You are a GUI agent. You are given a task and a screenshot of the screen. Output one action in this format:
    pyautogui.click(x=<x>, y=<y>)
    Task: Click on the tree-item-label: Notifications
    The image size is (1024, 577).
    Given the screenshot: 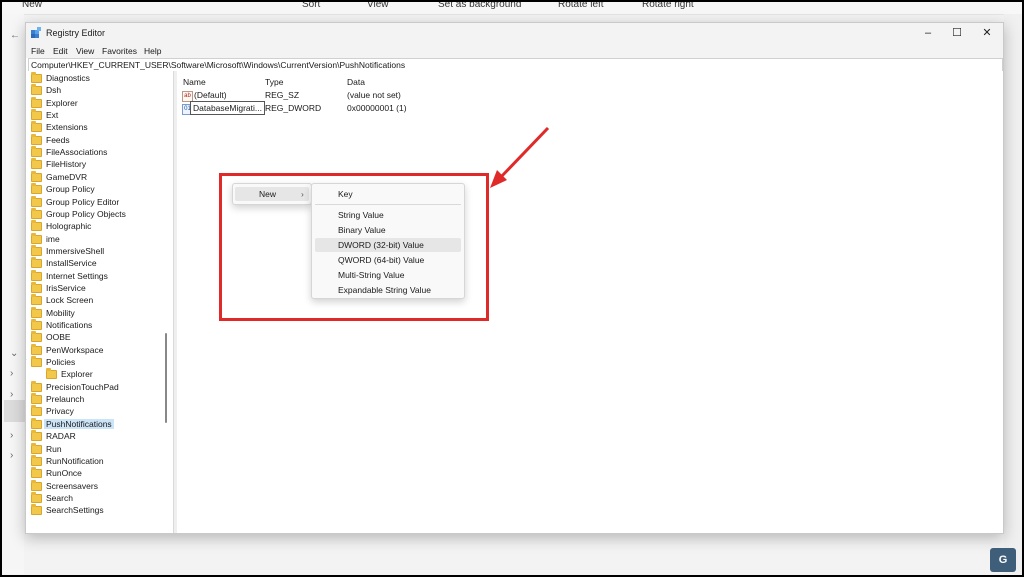 What is the action you would take?
    pyautogui.click(x=69, y=325)
    